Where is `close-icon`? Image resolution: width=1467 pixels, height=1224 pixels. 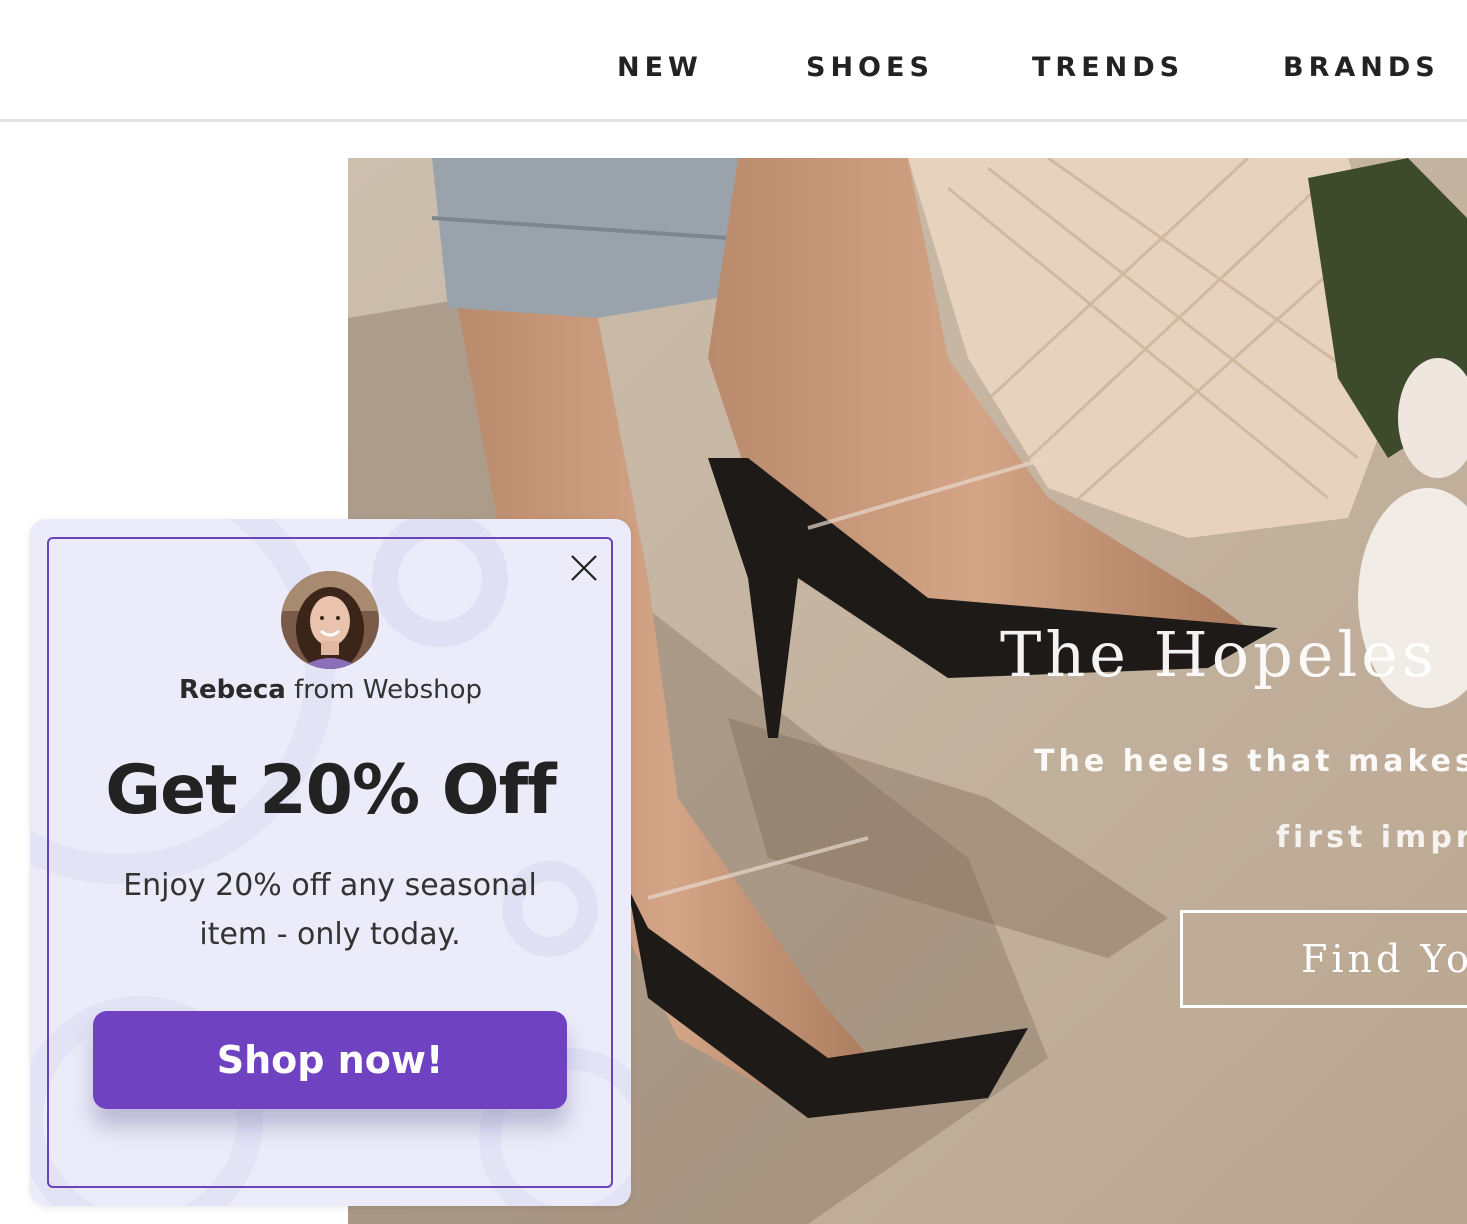 close-icon is located at coordinates (584, 568).